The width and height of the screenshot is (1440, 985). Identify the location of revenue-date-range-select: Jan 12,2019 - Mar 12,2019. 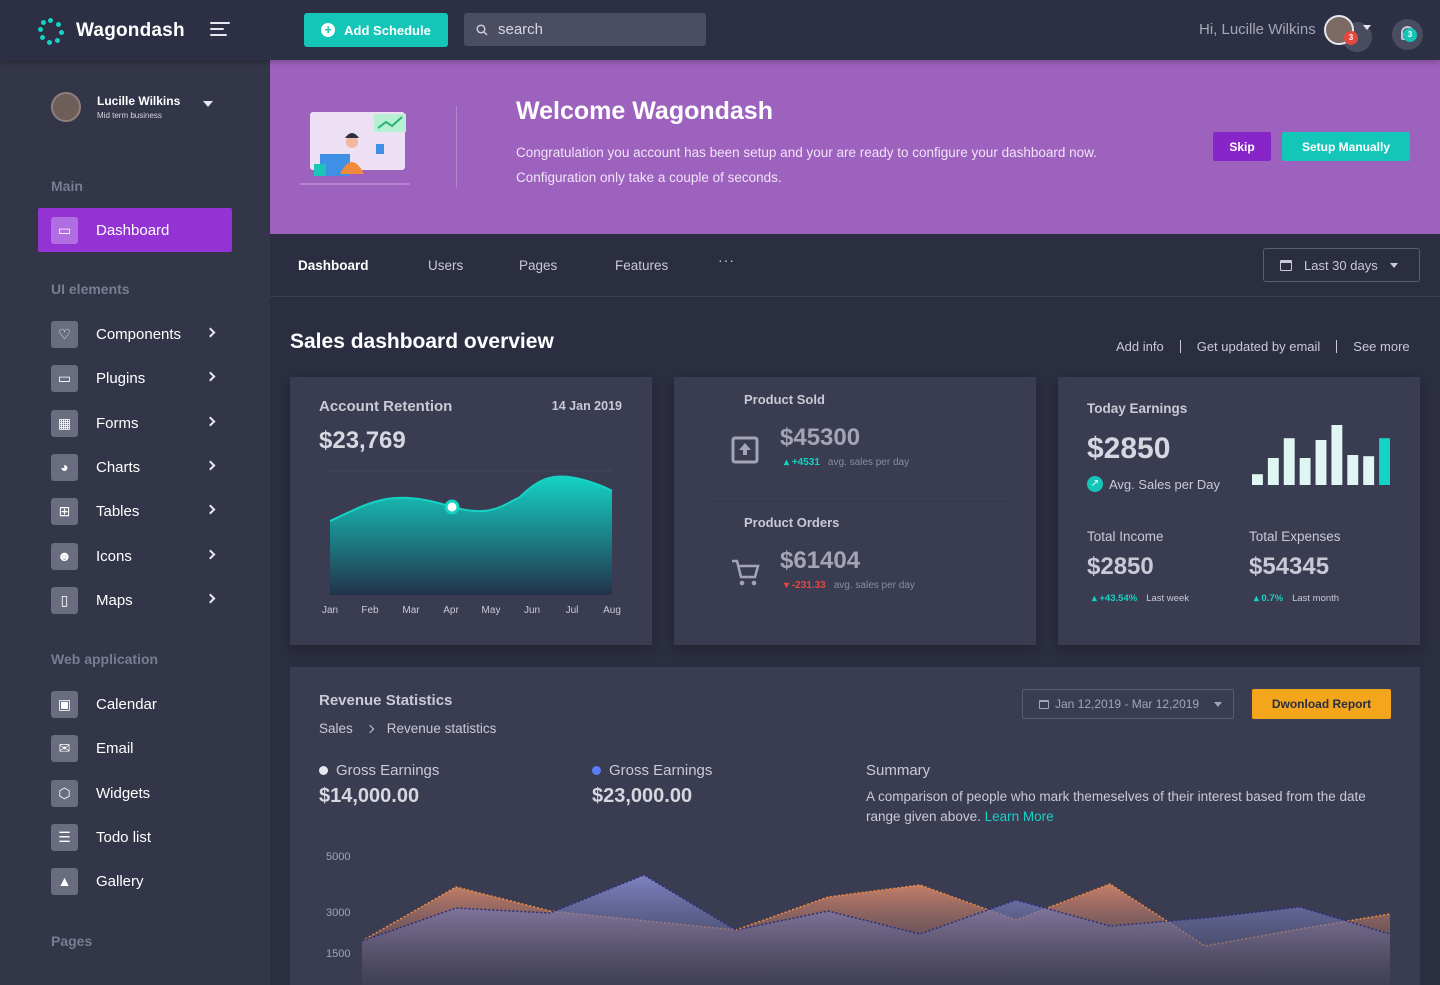
(1128, 704).